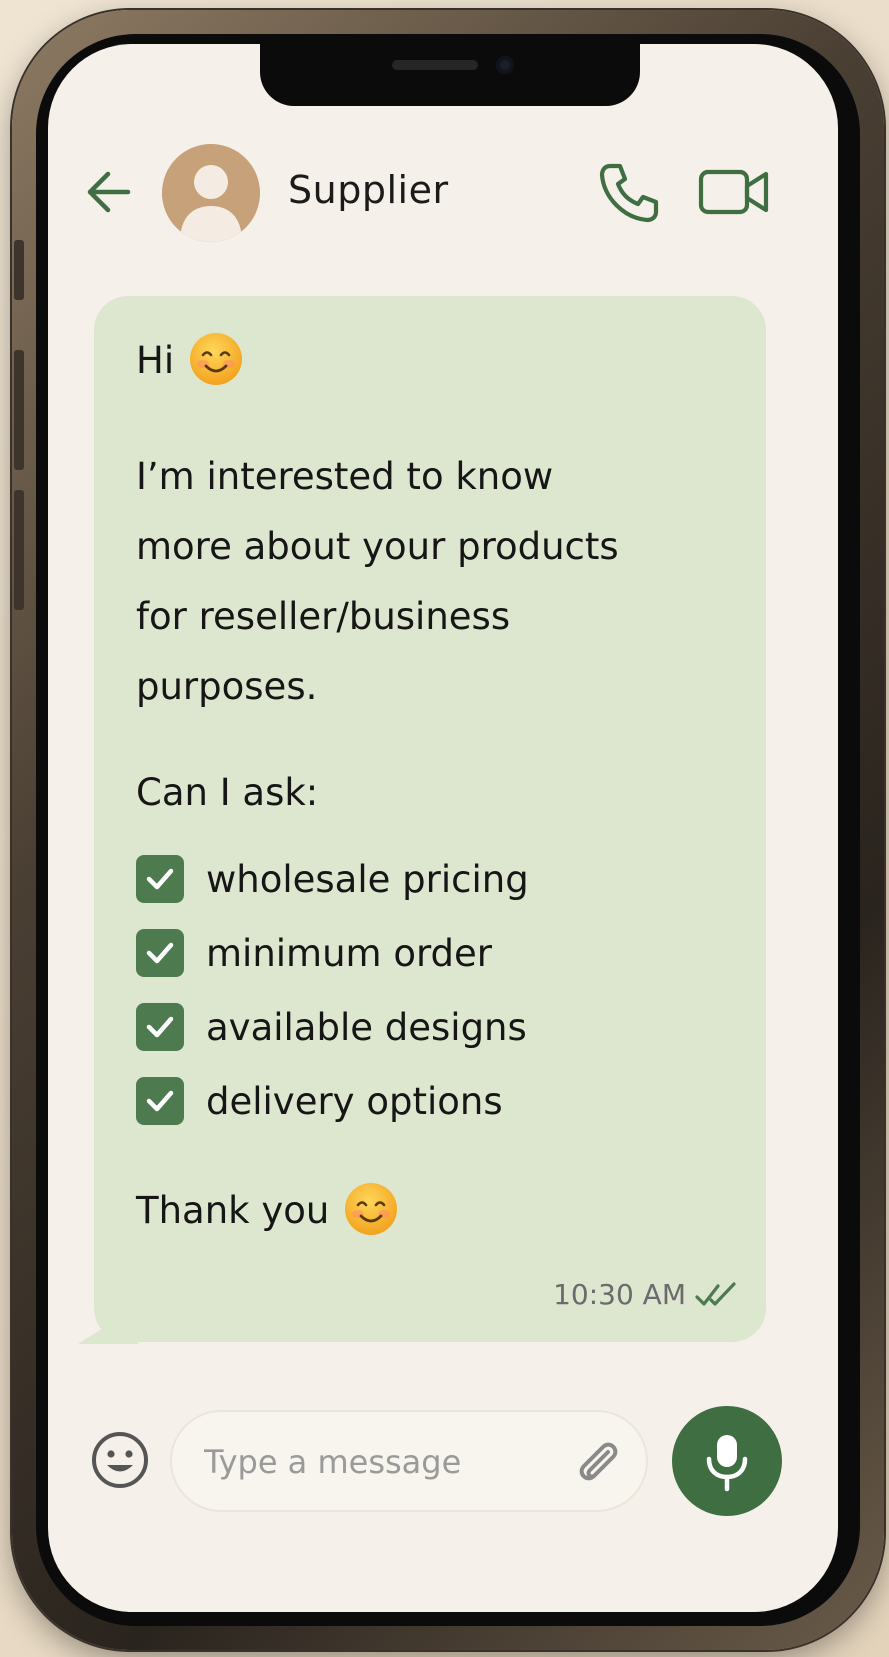  I want to click on earpiece-speaker, so click(435, 65).